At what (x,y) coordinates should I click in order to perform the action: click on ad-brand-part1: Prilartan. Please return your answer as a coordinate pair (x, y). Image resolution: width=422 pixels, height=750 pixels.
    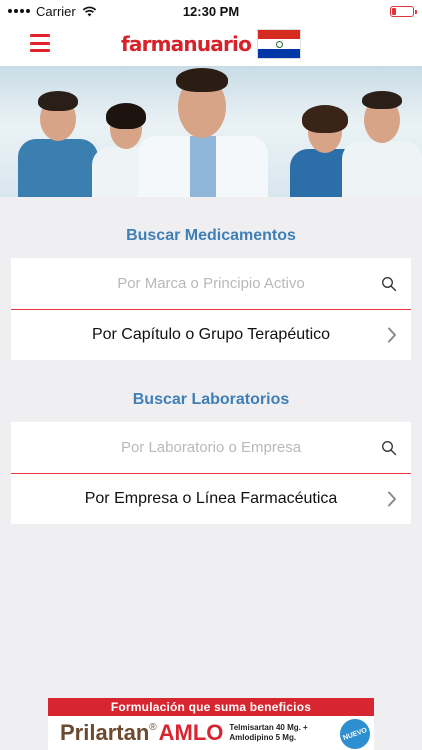
    Looking at the image, I should click on (105, 732).